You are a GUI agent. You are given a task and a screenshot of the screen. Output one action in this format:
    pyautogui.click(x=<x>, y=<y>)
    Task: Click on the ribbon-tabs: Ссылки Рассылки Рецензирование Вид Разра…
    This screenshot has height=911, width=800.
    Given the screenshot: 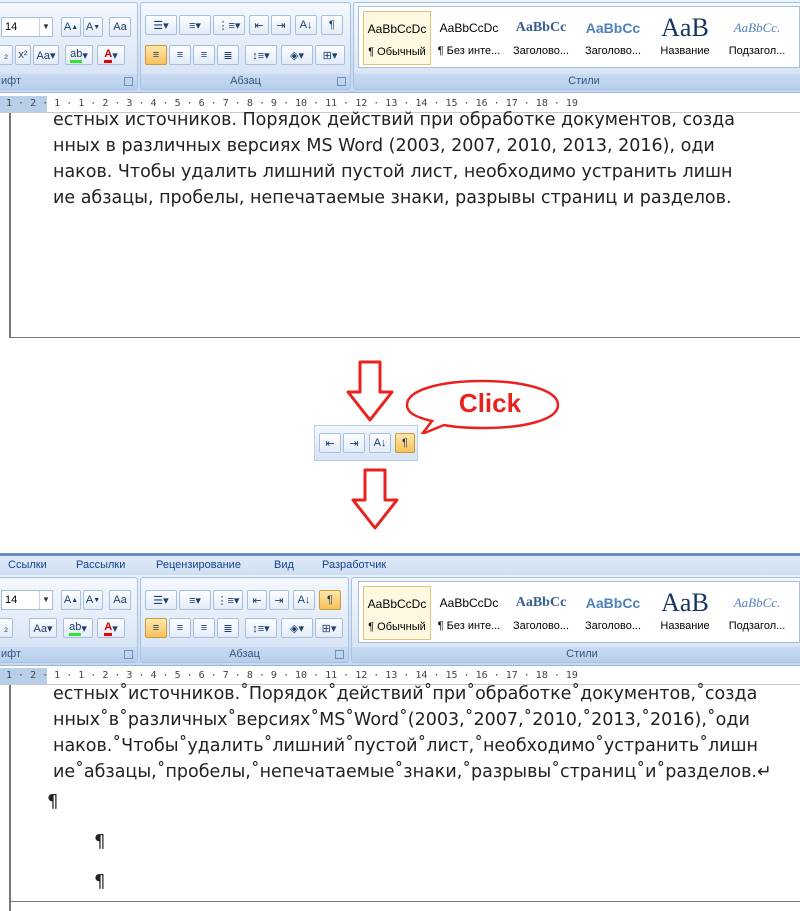 What is the action you would take?
    pyautogui.click(x=400, y=564)
    